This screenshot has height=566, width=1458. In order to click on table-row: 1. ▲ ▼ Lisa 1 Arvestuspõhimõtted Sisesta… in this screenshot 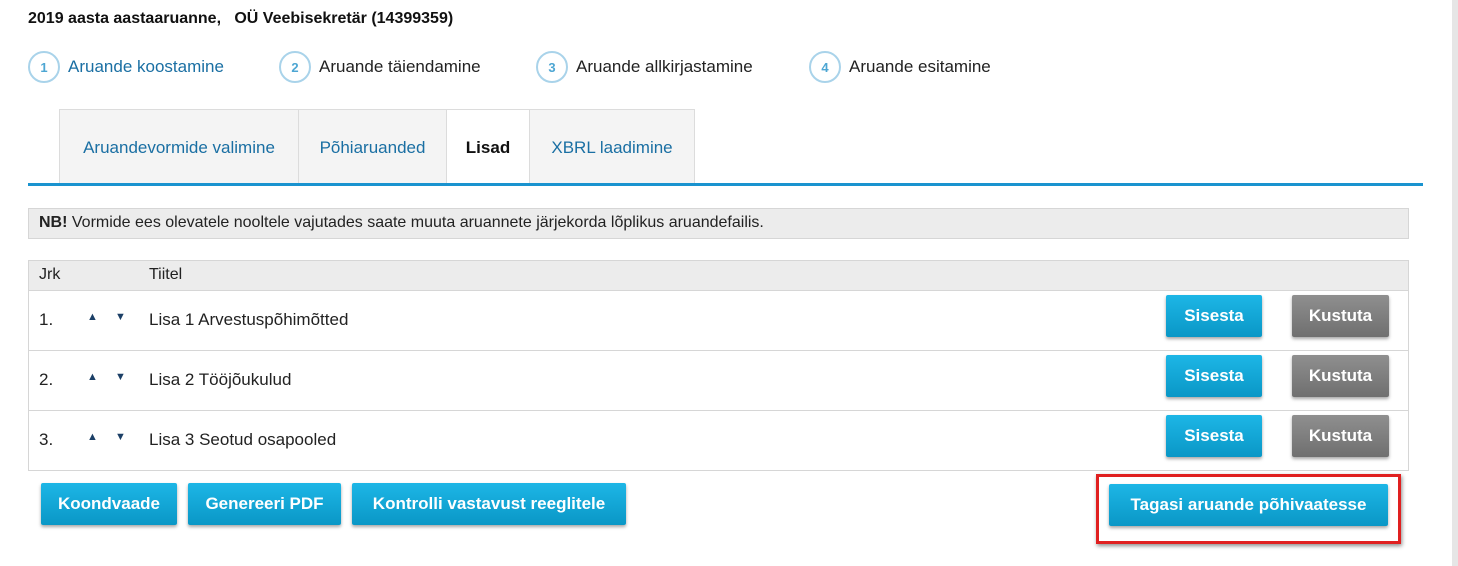, I will do `click(718, 321)`.